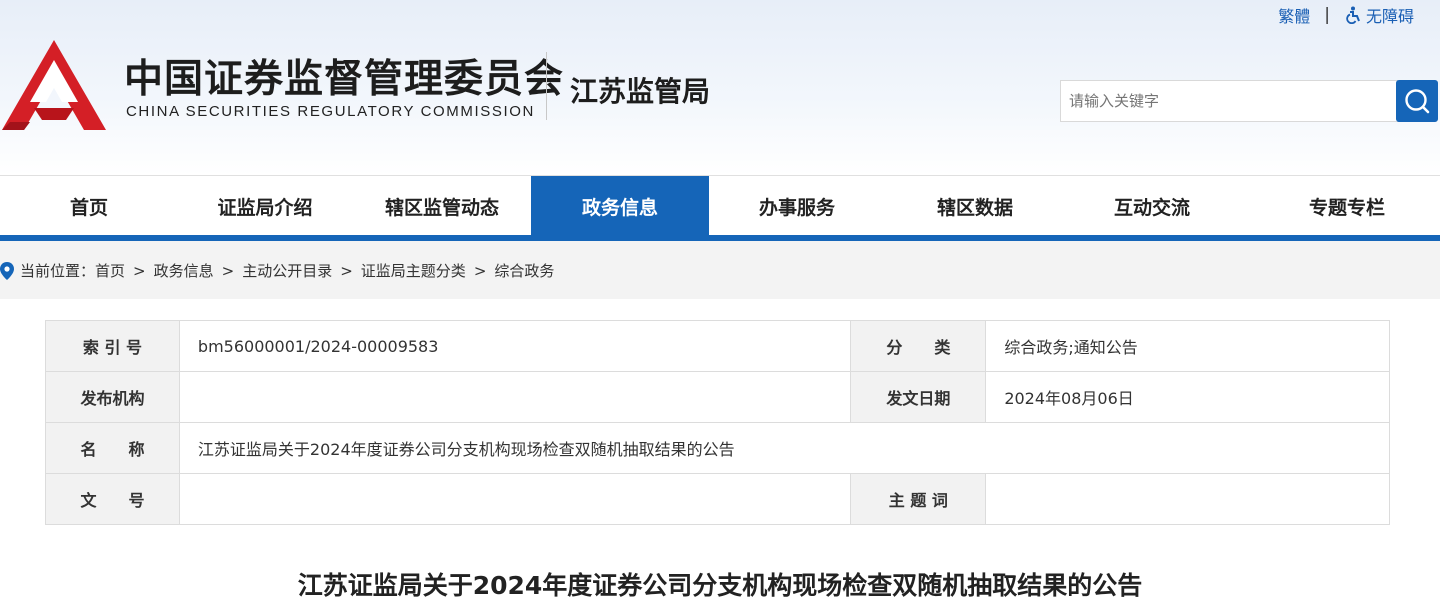  What do you see at coordinates (54, 86) in the screenshot?
I see `csrc-logo-icon` at bounding box center [54, 86].